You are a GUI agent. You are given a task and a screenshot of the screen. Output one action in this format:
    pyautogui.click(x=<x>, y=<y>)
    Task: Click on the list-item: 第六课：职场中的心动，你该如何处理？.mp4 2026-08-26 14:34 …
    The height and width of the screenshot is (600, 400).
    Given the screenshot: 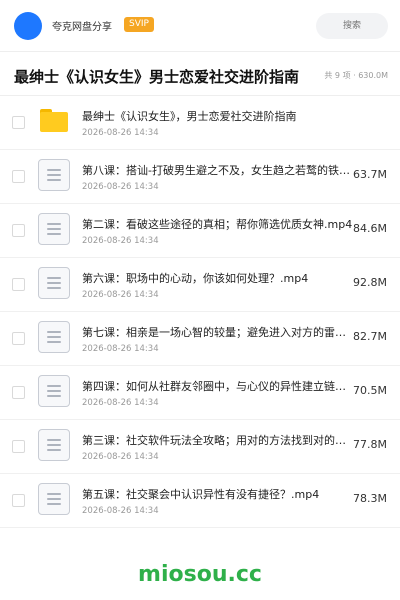 What is the action you would take?
    pyautogui.click(x=200, y=285)
    